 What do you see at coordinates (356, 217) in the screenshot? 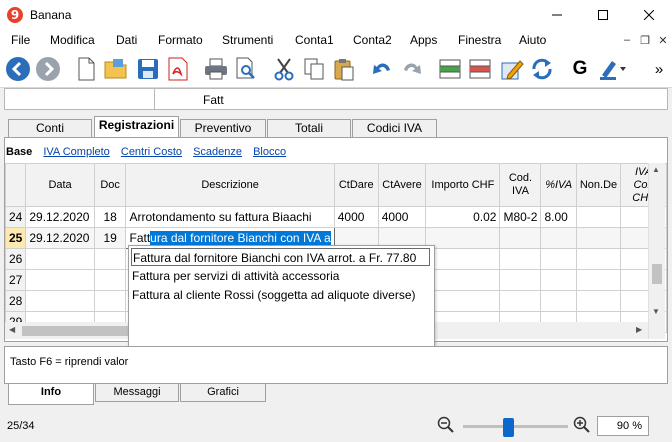
I see `cell-ctdare: 4000` at bounding box center [356, 217].